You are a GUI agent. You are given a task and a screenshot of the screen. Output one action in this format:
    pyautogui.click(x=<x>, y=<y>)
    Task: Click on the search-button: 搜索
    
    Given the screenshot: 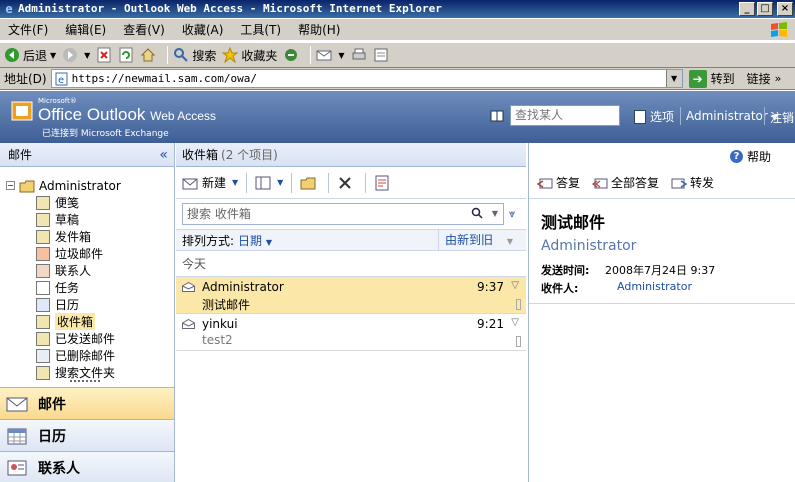 What is the action you would take?
    pyautogui.click(x=194, y=55)
    